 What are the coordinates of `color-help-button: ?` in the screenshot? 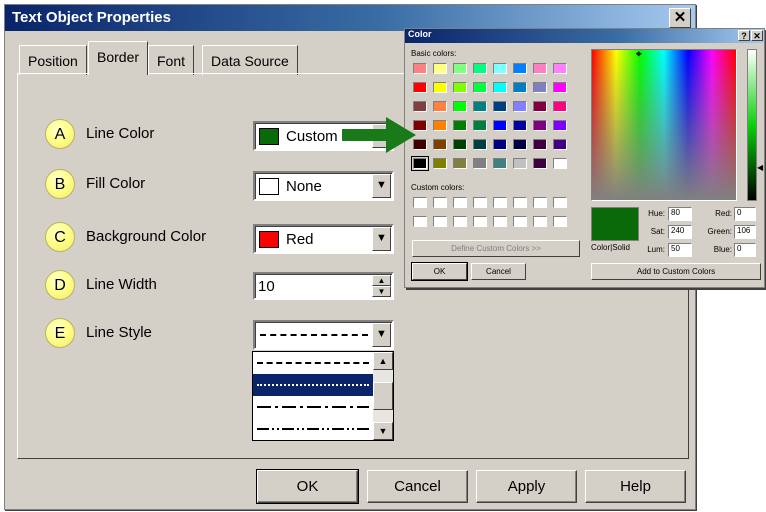 It's located at (744, 35).